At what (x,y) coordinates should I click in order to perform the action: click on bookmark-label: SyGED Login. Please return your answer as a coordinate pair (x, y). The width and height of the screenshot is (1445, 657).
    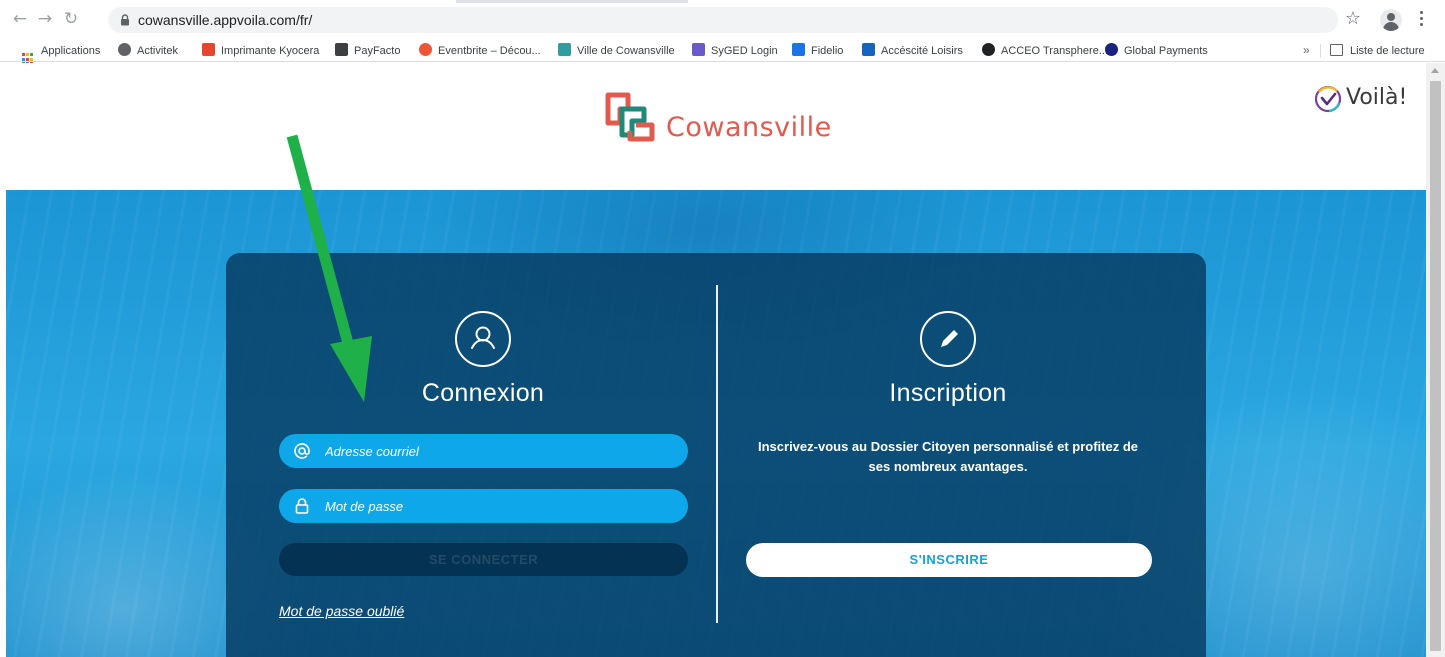
    Looking at the image, I should click on (744, 51).